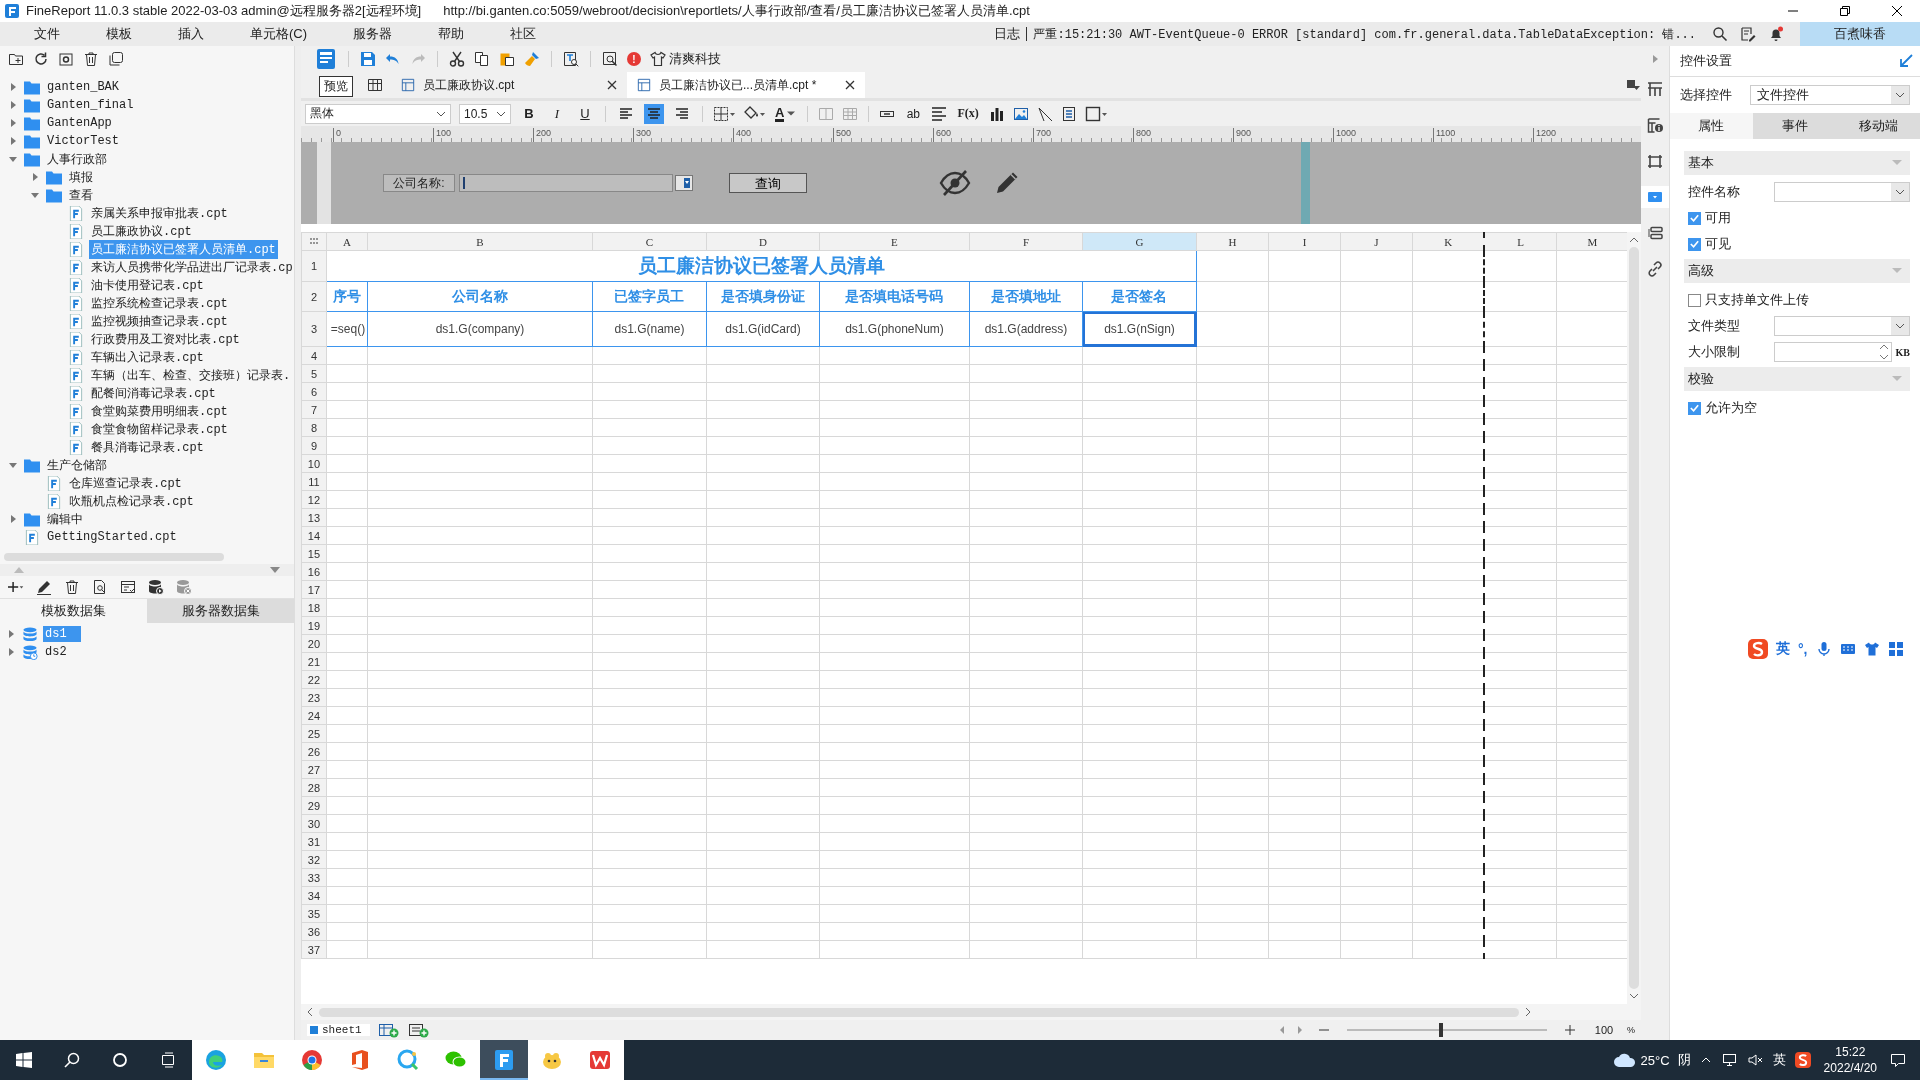 This screenshot has height=1080, width=1920. What do you see at coordinates (746, 85) in the screenshot?
I see `editor-tab: 员工廉洁协议已...员清单.cpt *` at bounding box center [746, 85].